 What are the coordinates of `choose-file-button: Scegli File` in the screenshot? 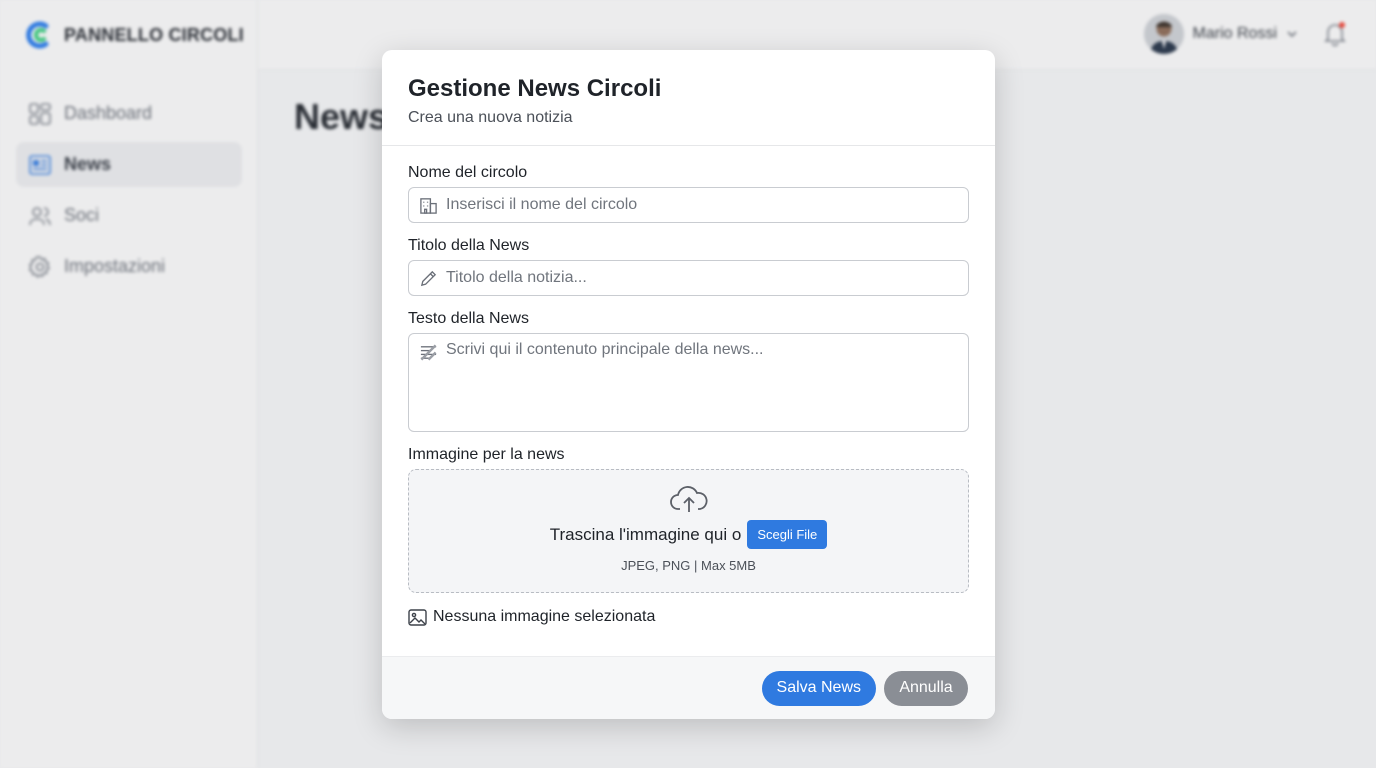 It's located at (787, 534).